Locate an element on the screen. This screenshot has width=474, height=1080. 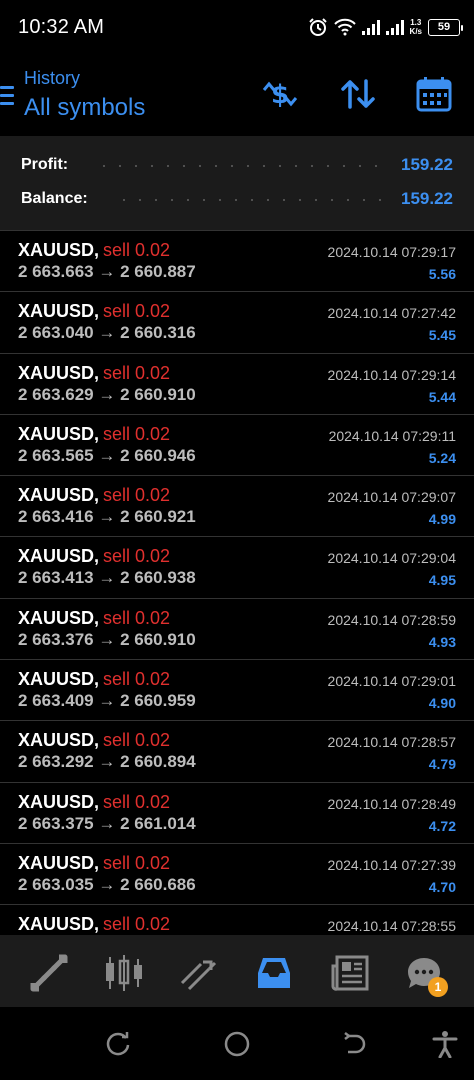
status-time: 10:32 AM is located at coordinates (61, 27).